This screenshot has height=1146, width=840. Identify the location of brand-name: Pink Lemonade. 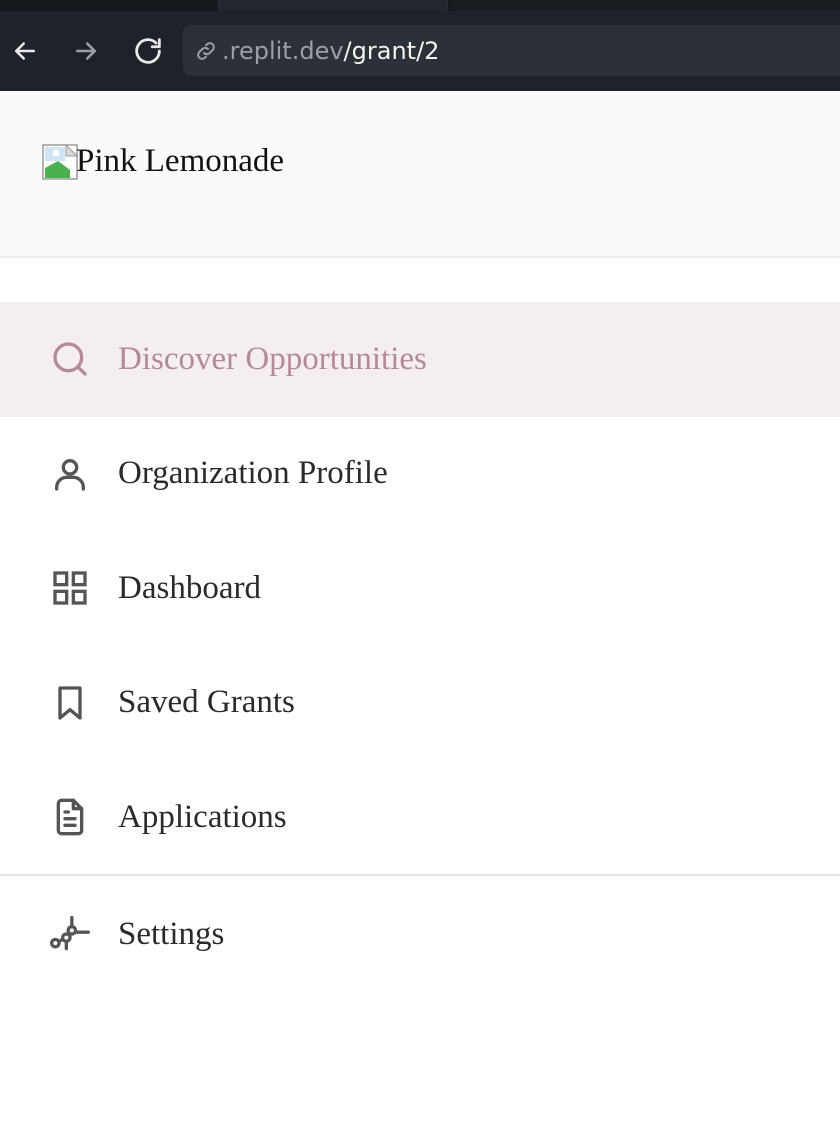
(180, 161).